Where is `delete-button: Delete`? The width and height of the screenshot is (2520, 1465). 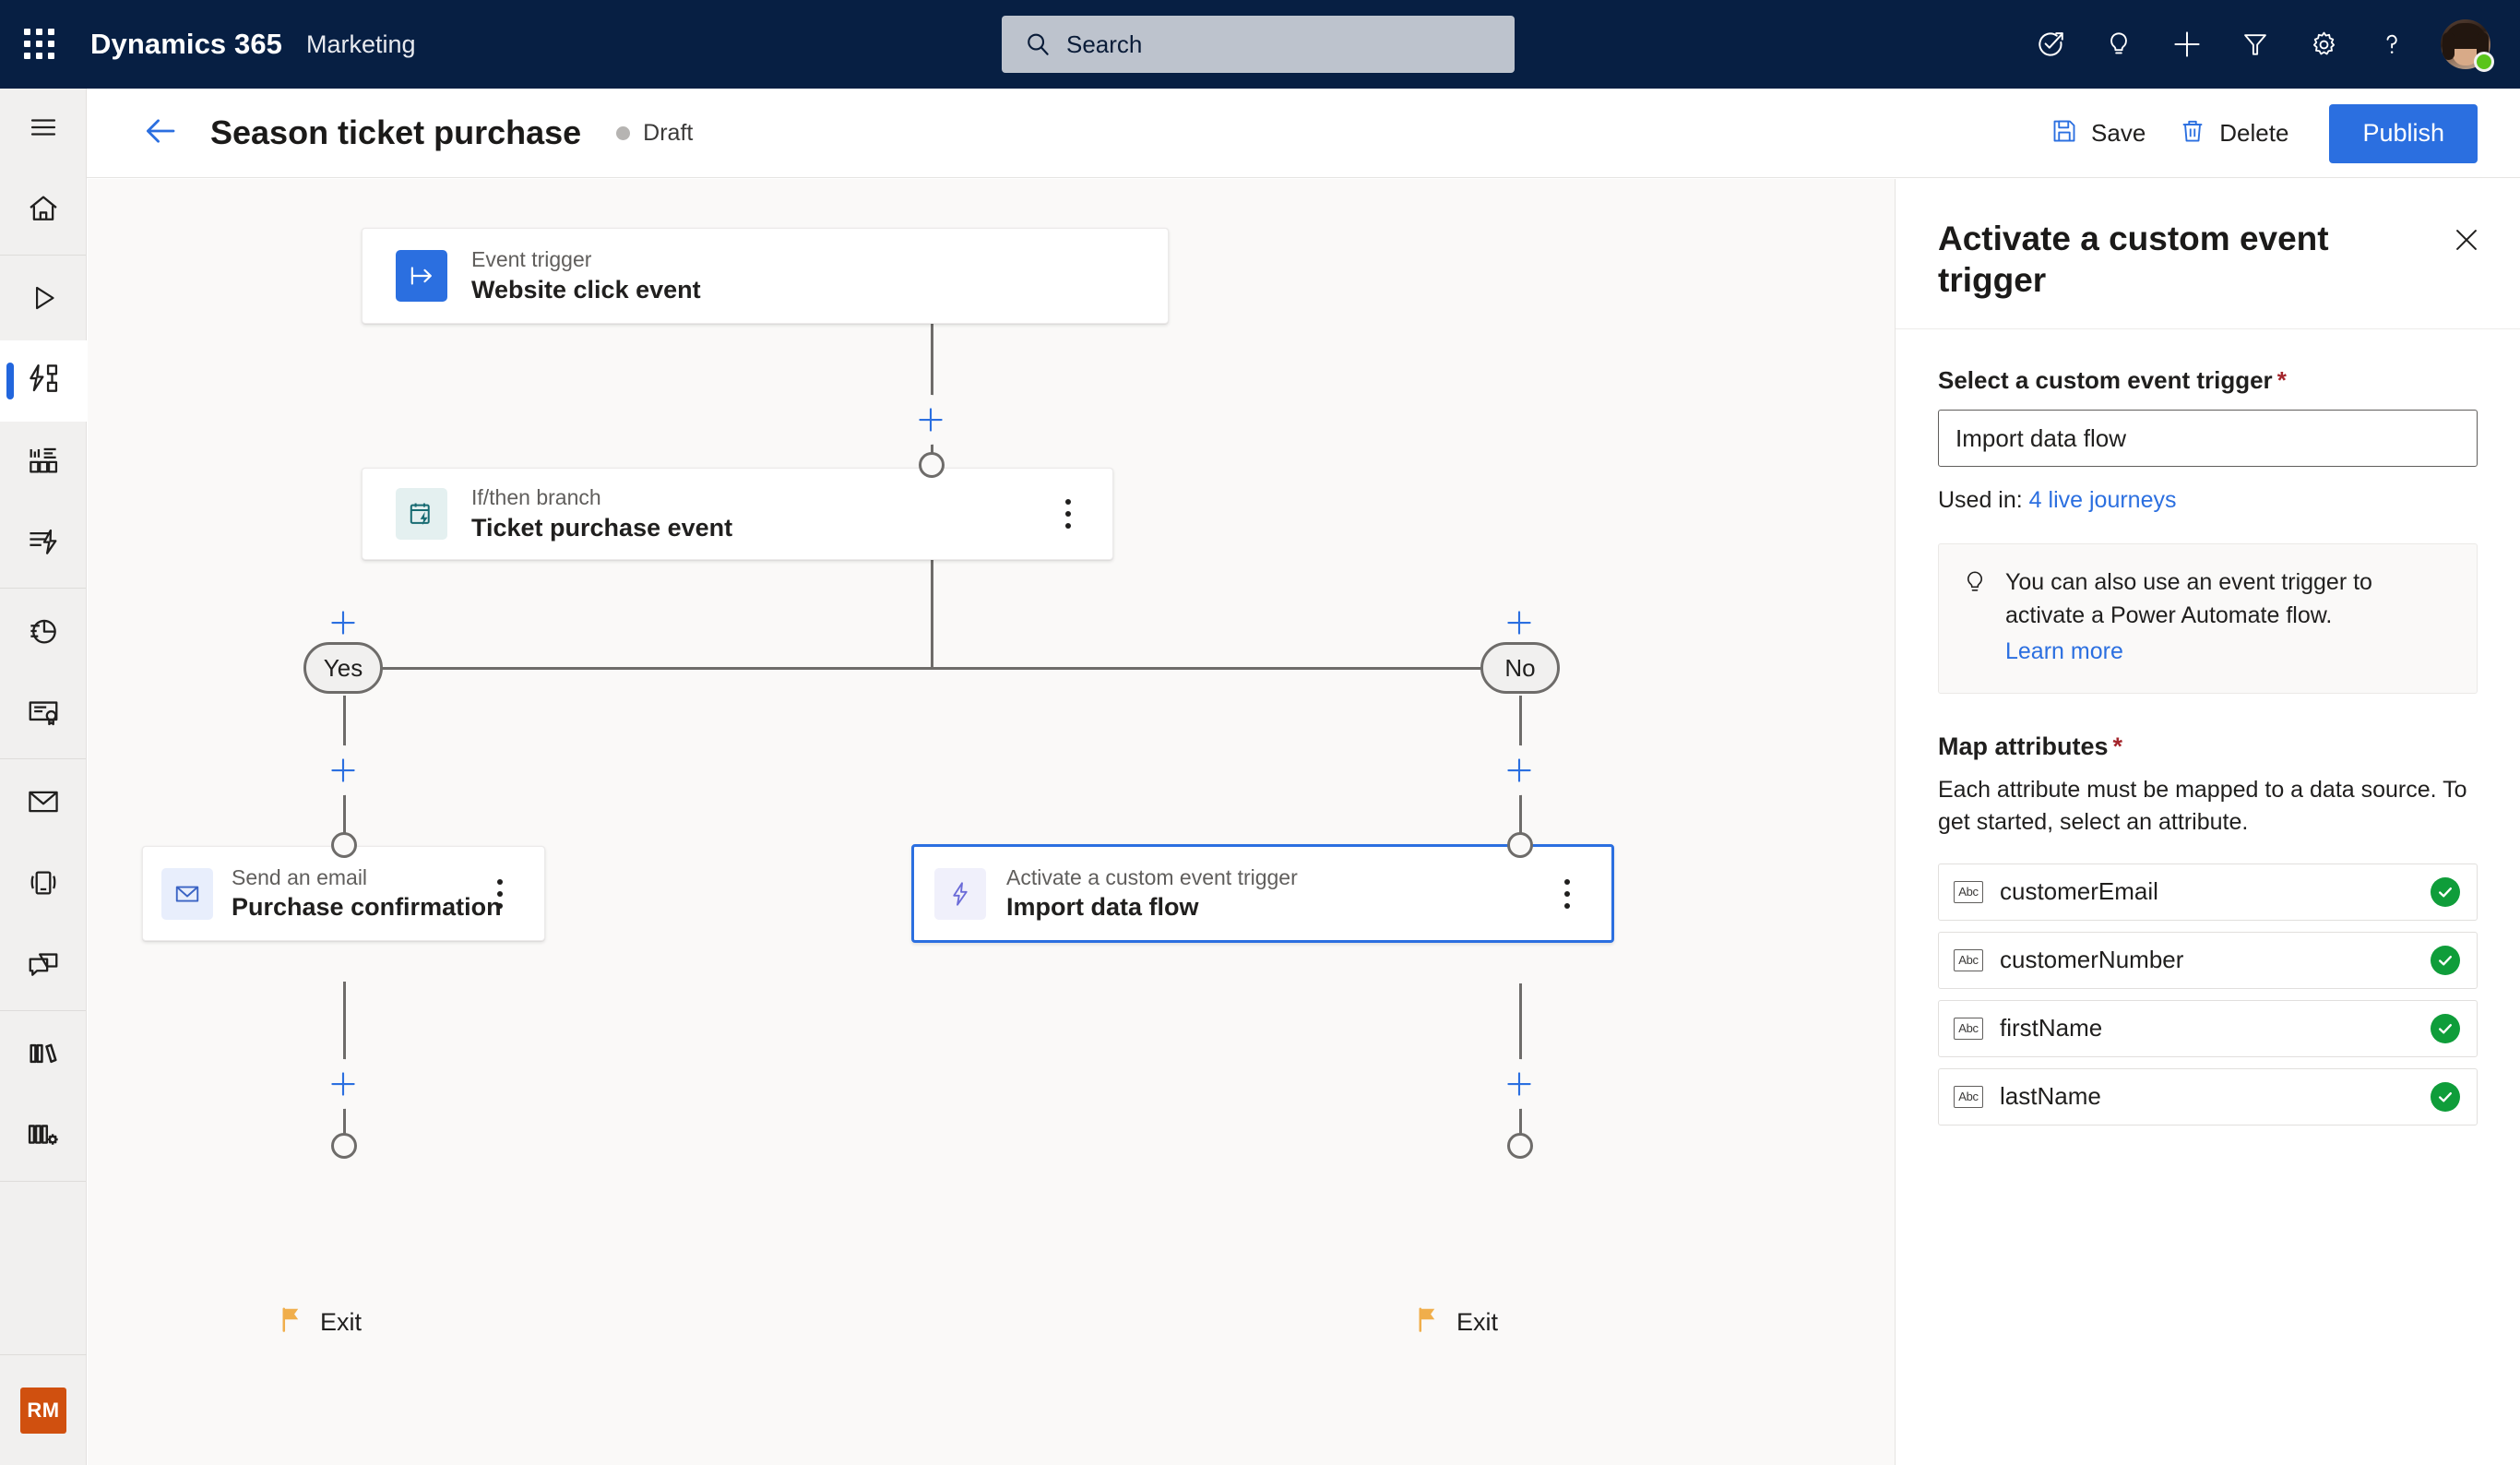 delete-button: Delete is located at coordinates (2233, 133).